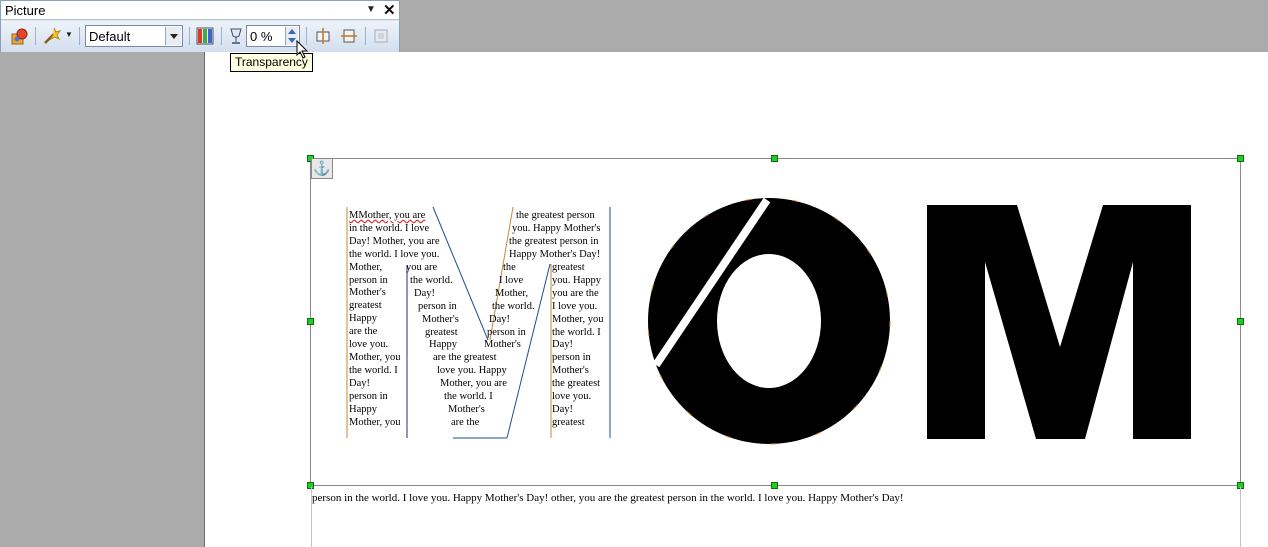 This screenshot has width=1268, height=547. Describe the element at coordinates (465, 422) in the screenshot. I see `text-line: are the` at that location.